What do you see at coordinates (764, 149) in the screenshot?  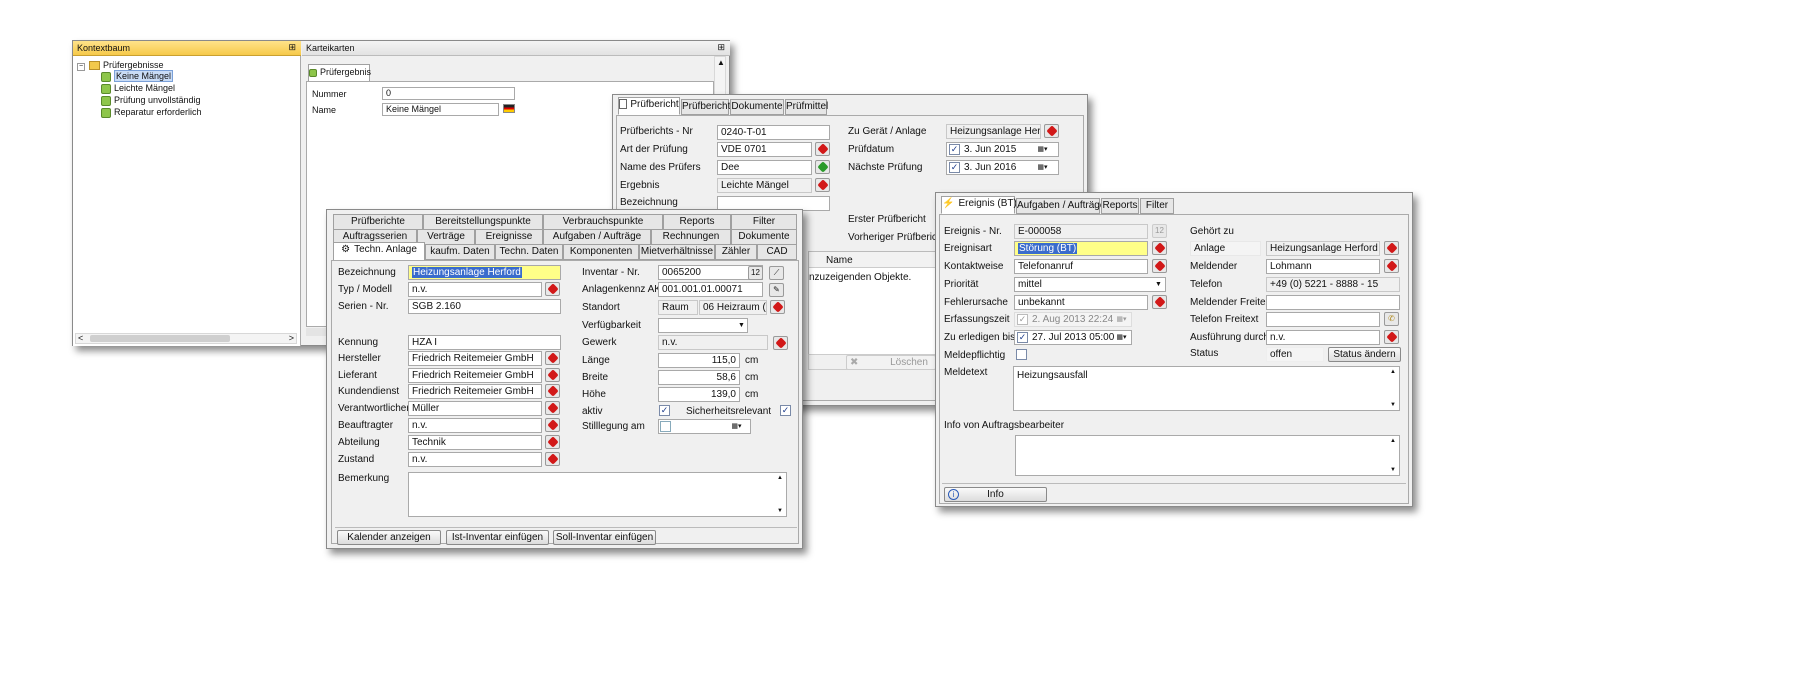 I see `art-field: VDE 0701` at bounding box center [764, 149].